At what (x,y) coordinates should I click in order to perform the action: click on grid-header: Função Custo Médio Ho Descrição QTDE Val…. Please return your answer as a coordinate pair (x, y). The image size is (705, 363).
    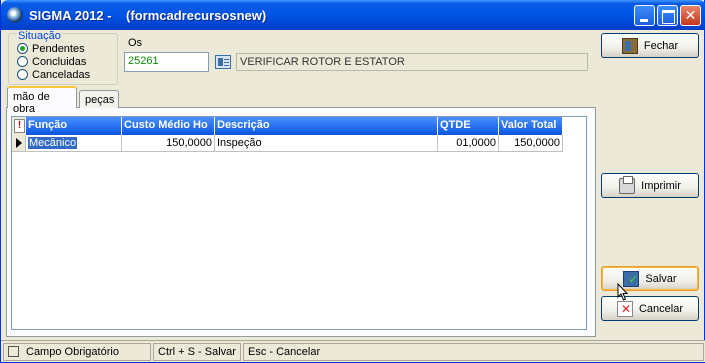
    Looking at the image, I should click on (289, 126).